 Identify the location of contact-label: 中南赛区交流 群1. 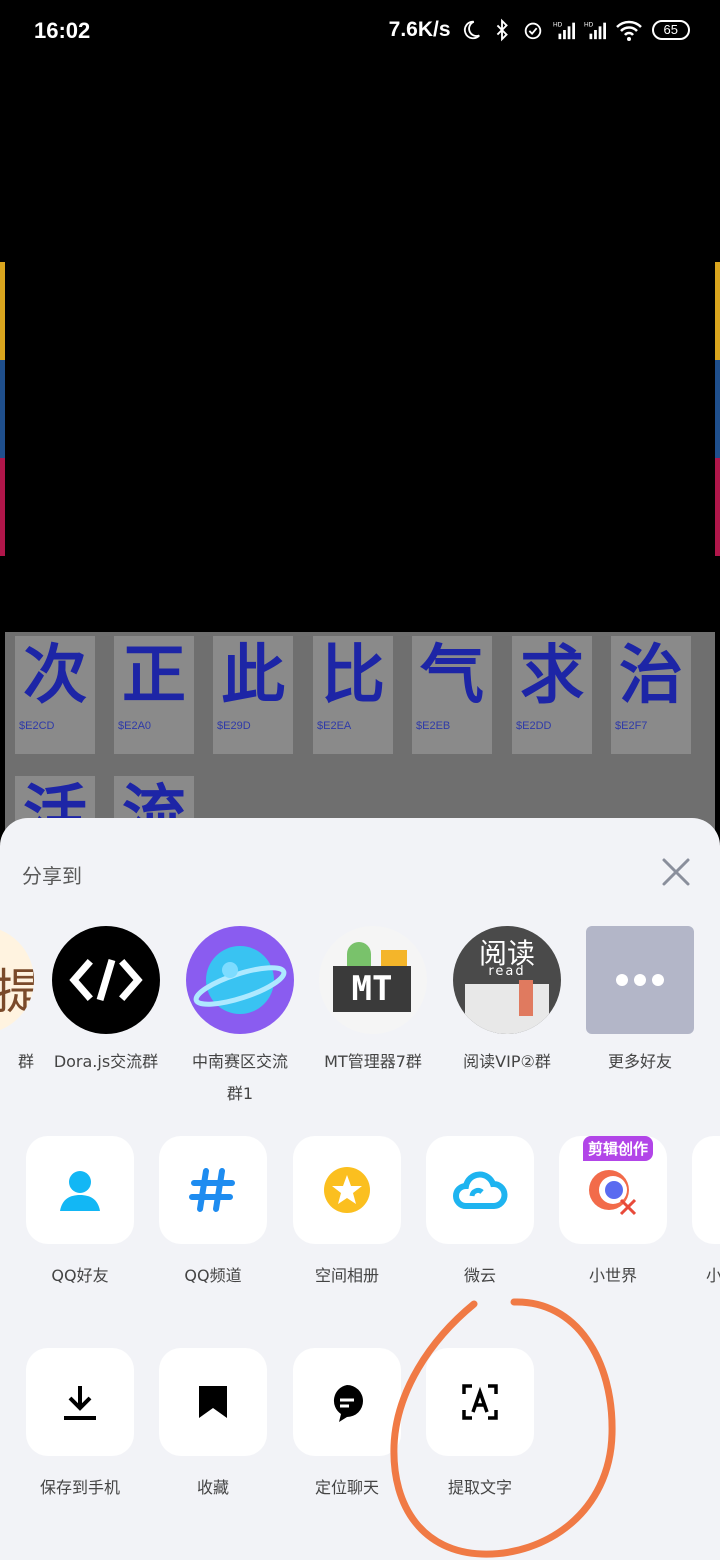
(240, 1078).